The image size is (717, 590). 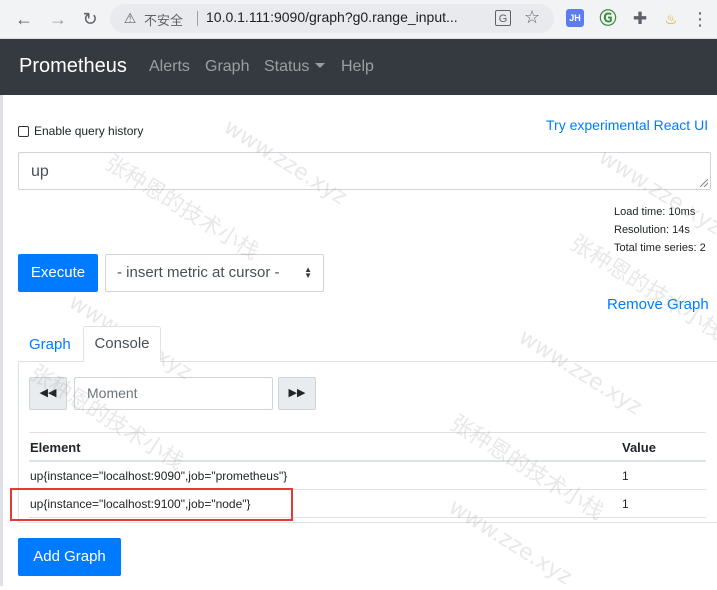 I want to click on chevron-down-icon, so click(x=320, y=65).